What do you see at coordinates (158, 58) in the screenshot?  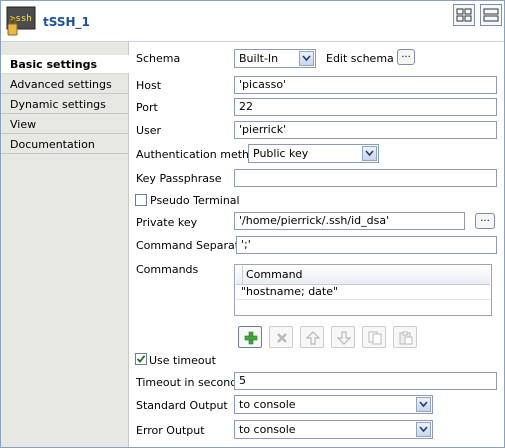 I see `schema-label: Schema` at bounding box center [158, 58].